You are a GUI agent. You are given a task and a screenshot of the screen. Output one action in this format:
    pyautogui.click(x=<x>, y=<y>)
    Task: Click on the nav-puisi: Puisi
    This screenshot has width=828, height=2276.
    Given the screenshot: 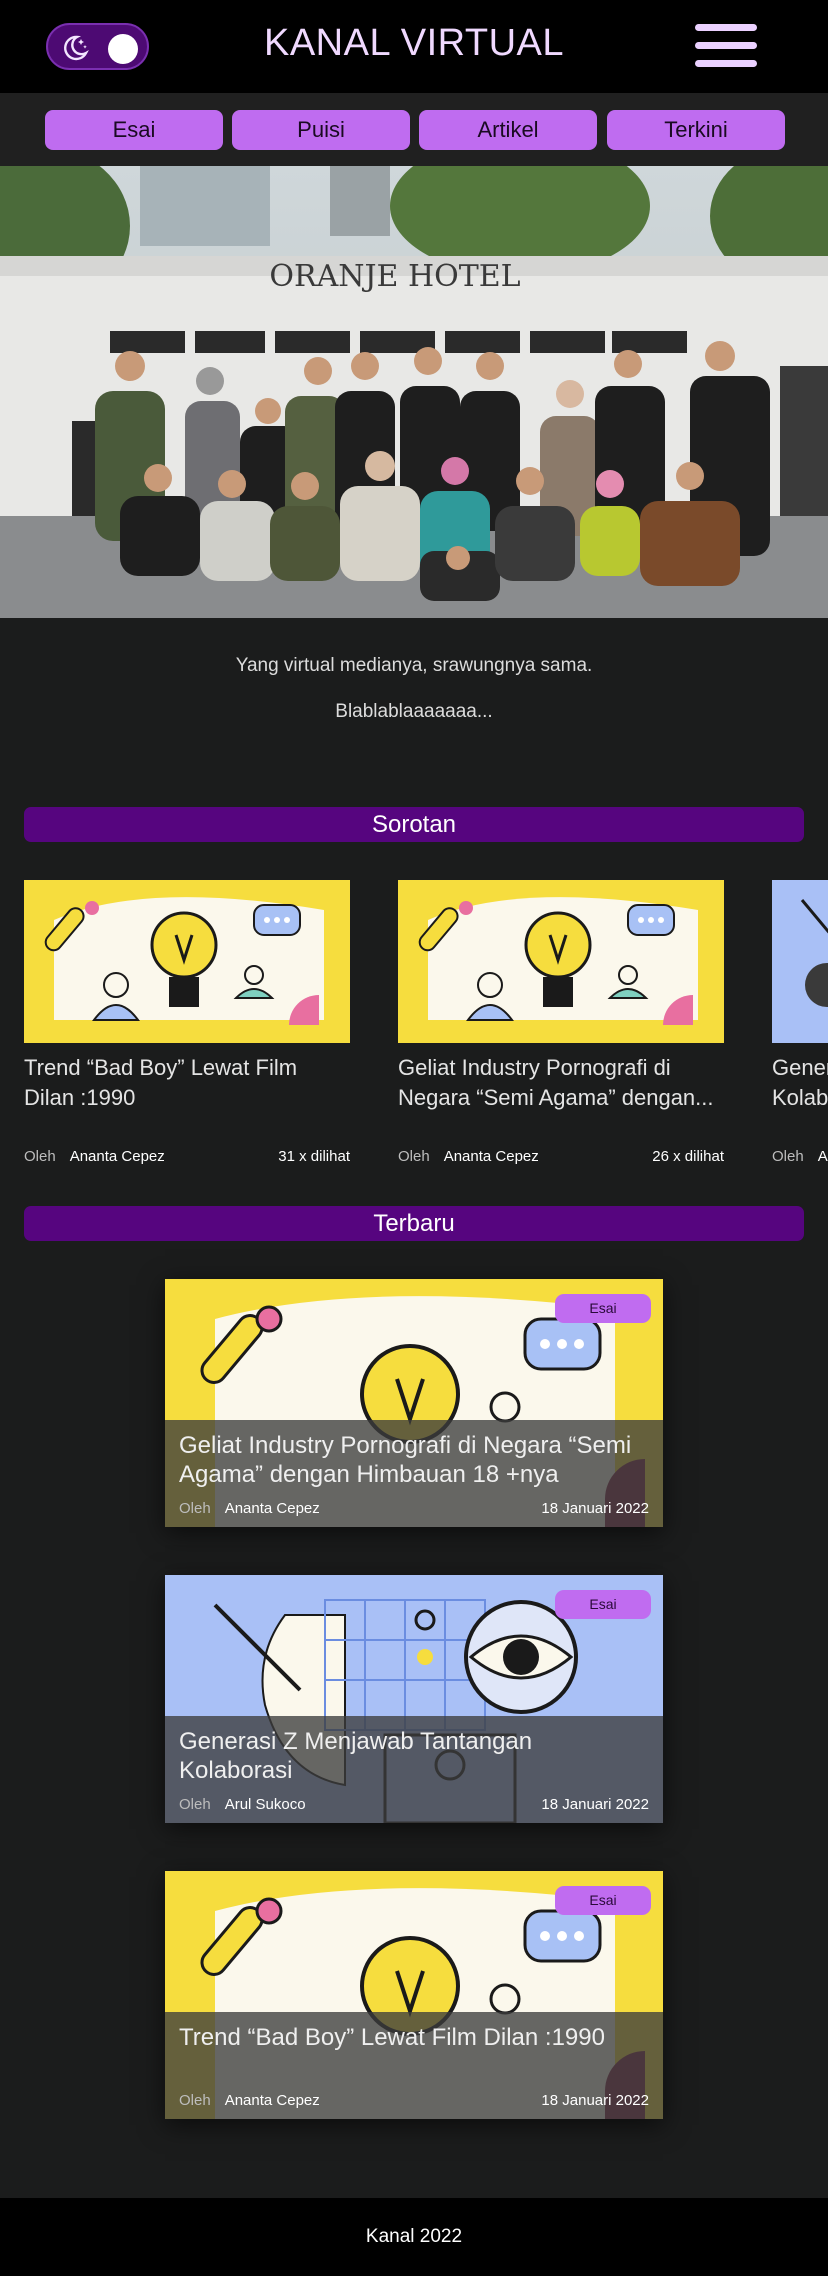 What is the action you would take?
    pyautogui.click(x=321, y=130)
    